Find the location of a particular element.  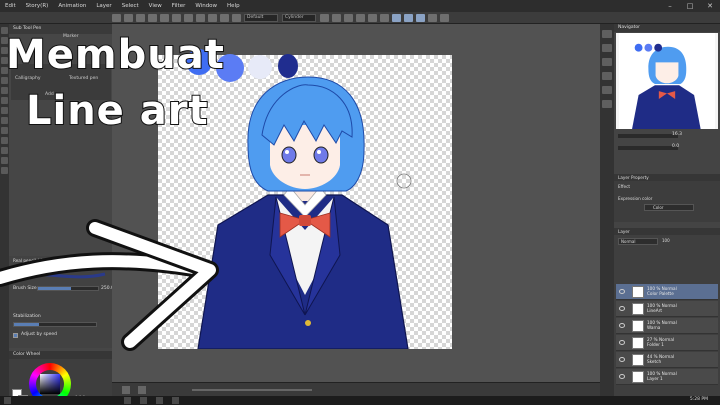

taskbar-clock: 5:28 PM is located at coordinates (698, 399).